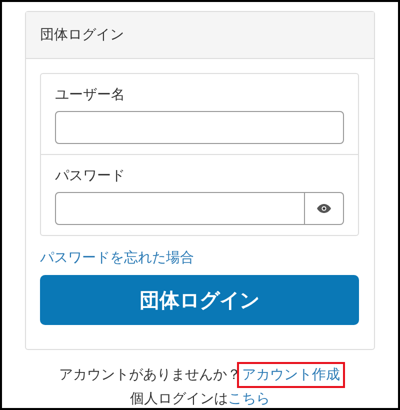 The width and height of the screenshot is (400, 410). What do you see at coordinates (199, 127) in the screenshot?
I see `username-field` at bounding box center [199, 127].